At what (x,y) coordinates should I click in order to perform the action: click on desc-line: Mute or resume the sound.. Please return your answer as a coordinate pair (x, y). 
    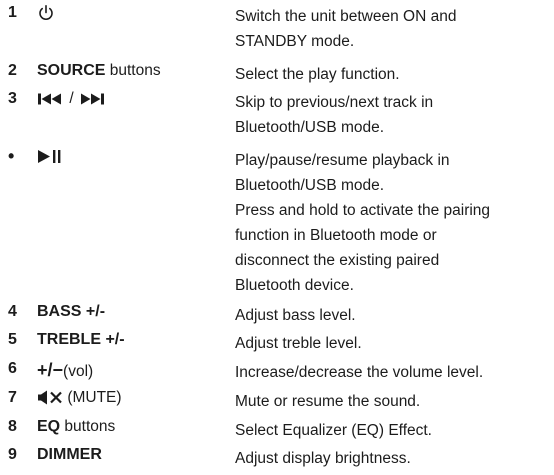
    Looking at the image, I should click on (328, 401).